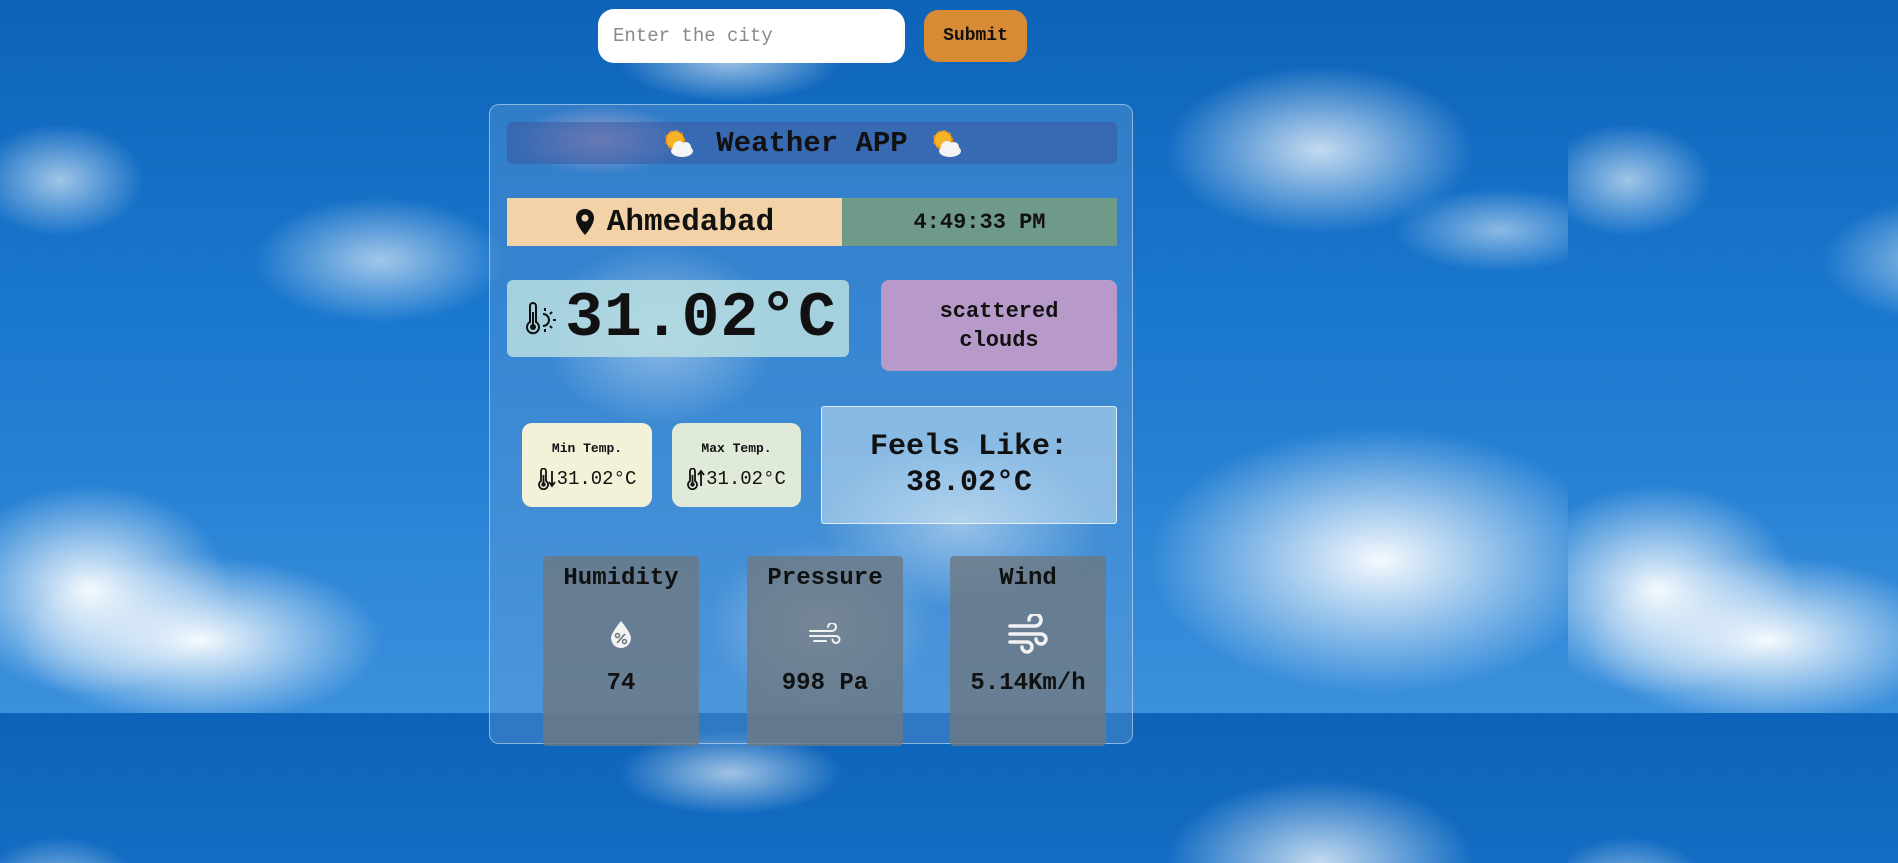  Describe the element at coordinates (825, 651) in the screenshot. I see `pressure-card: Pressure 998 Pa` at that location.